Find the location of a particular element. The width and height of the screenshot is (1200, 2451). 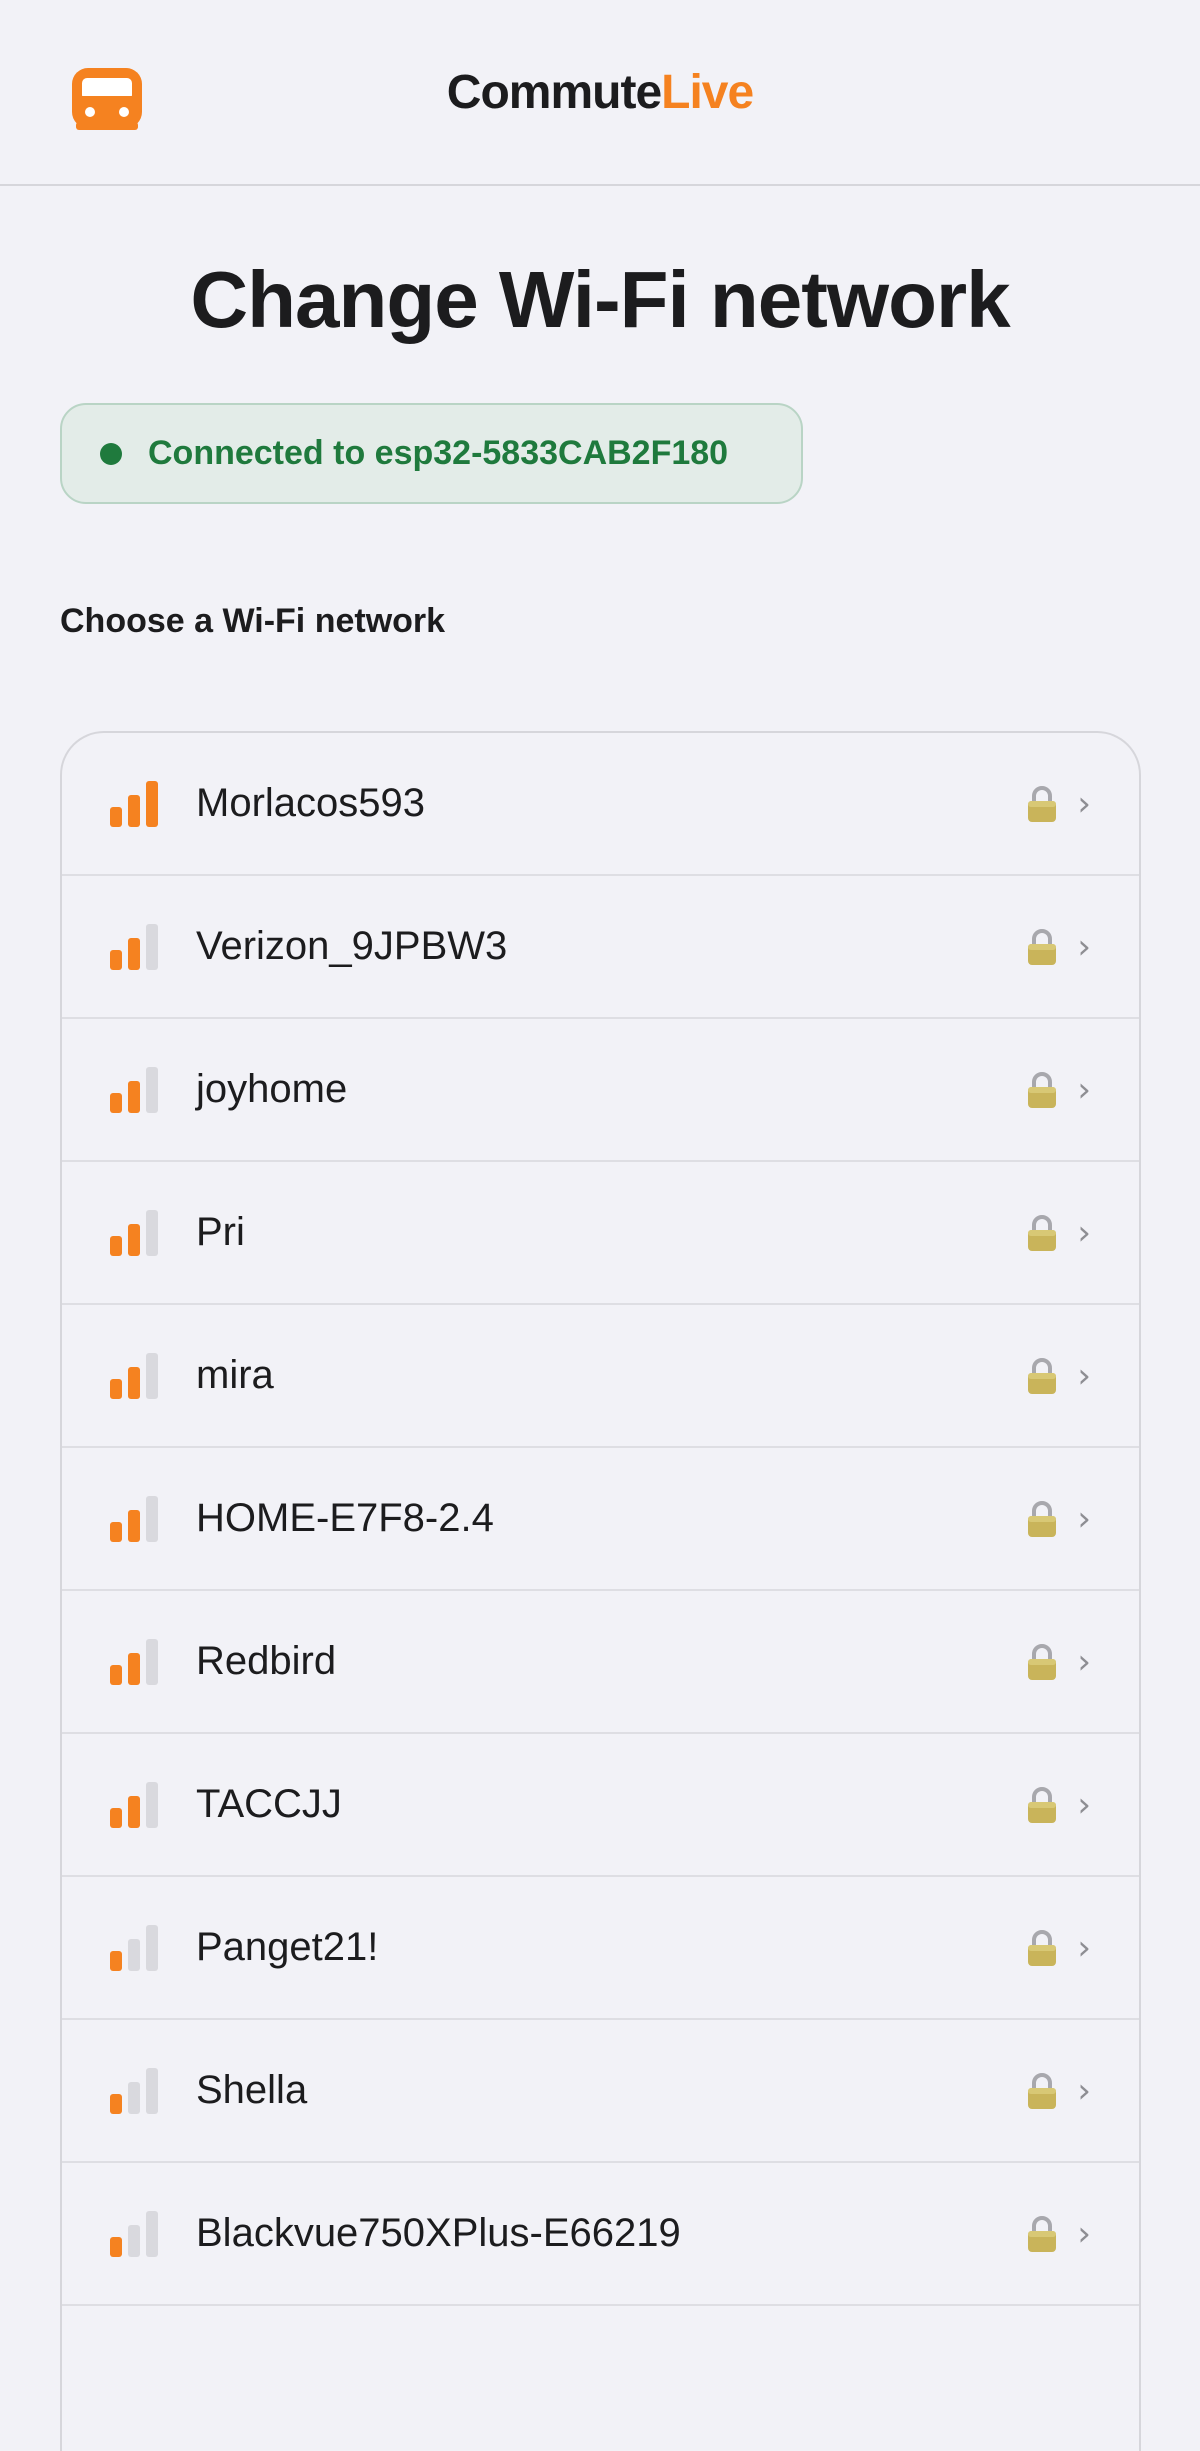

network-row: Panget21! › is located at coordinates (600, 1948).